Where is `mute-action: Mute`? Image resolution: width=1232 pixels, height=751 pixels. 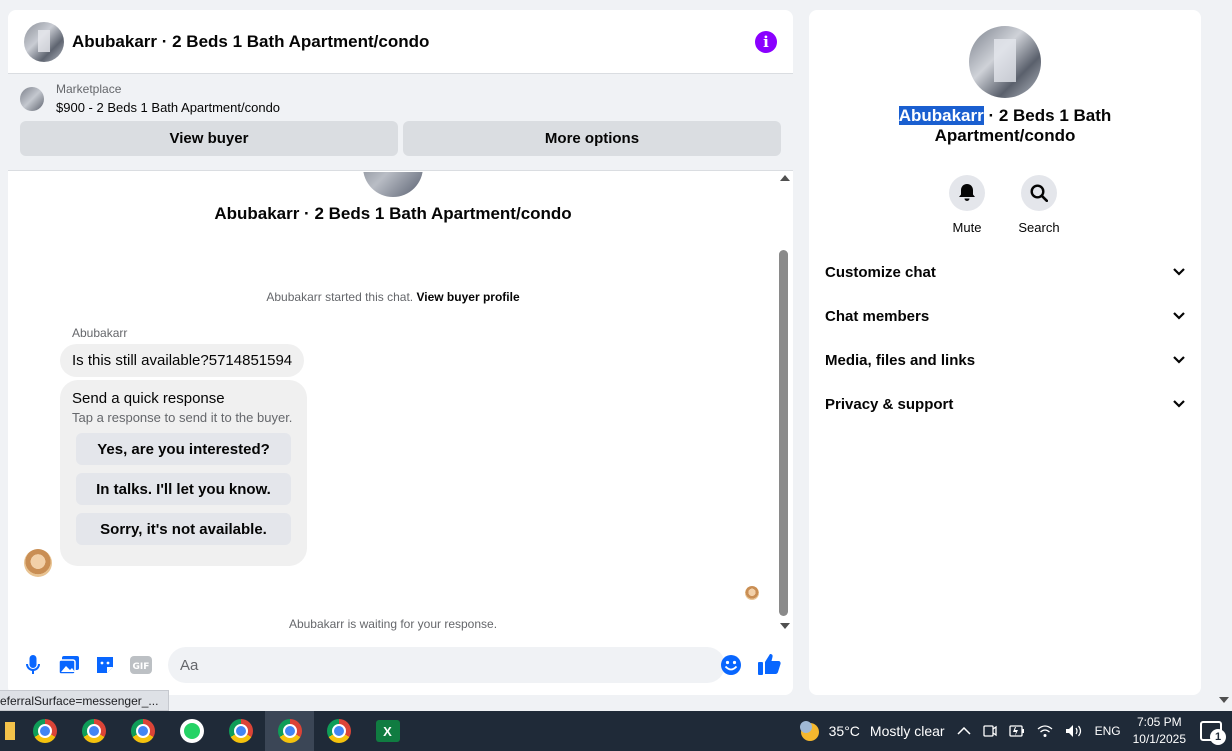
mute-action: Mute is located at coordinates (967, 205).